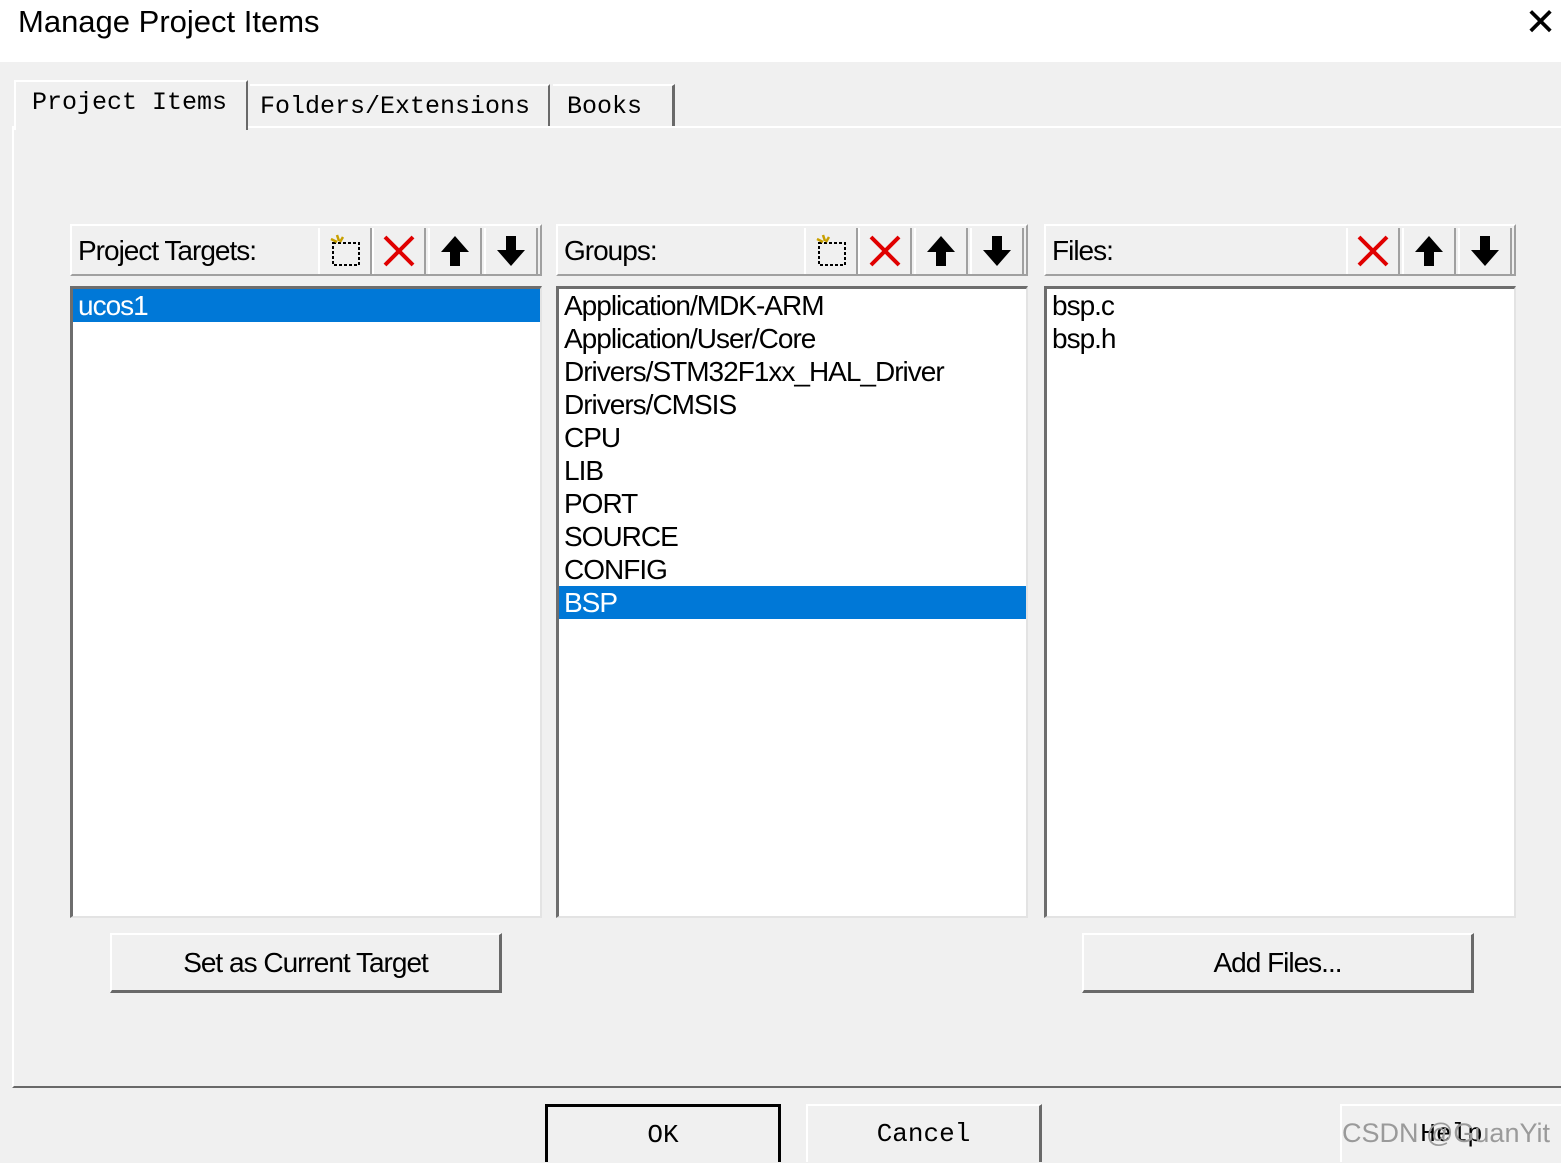 The width and height of the screenshot is (1561, 1163). What do you see at coordinates (1280, 305) in the screenshot?
I see `list-item: bsp.c` at bounding box center [1280, 305].